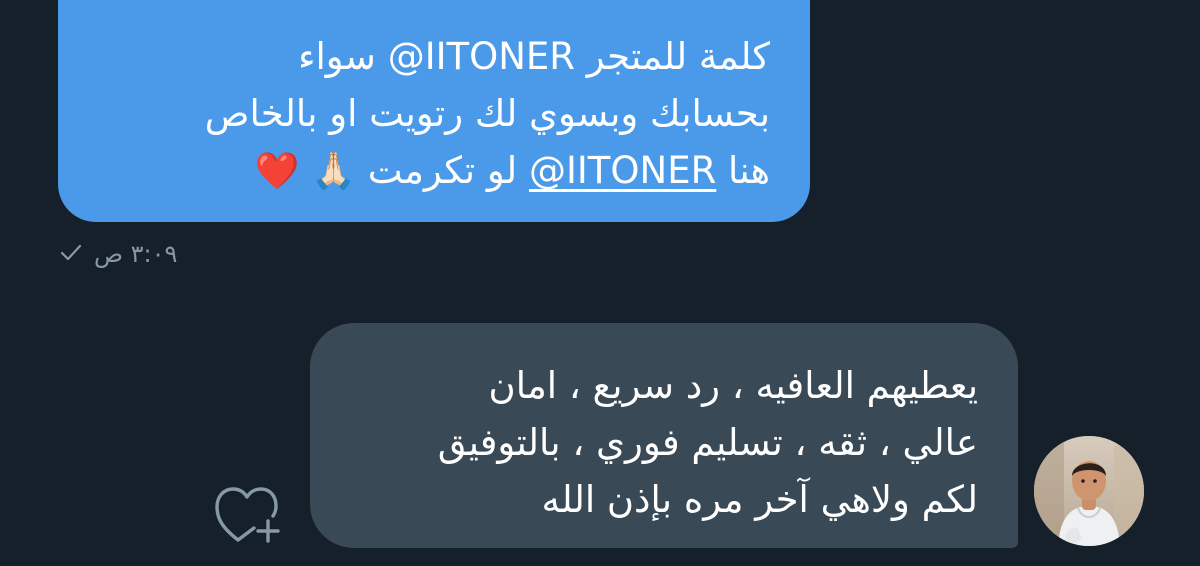 This screenshot has height=566, width=1200. Describe the element at coordinates (343, 56) in the screenshot. I see `message-text: سواء` at that location.